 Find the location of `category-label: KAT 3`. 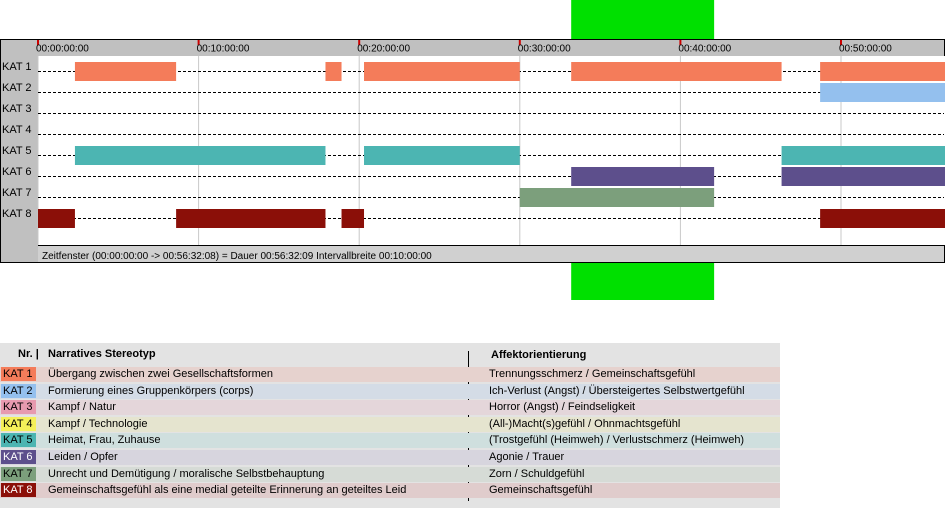

category-label: KAT 3 is located at coordinates (17, 109).